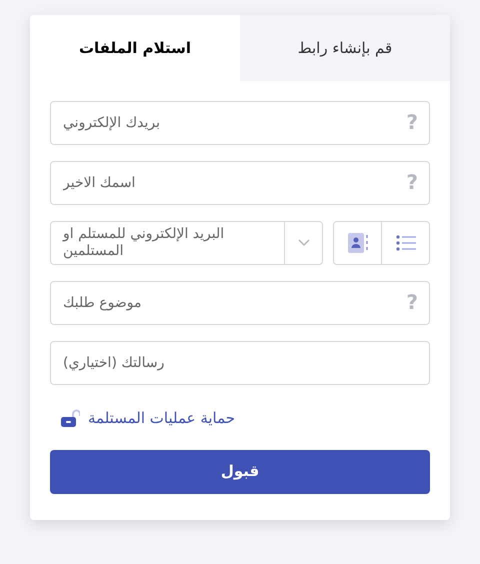 This screenshot has height=564, width=480. I want to click on chevron-down-icon, so click(304, 243).